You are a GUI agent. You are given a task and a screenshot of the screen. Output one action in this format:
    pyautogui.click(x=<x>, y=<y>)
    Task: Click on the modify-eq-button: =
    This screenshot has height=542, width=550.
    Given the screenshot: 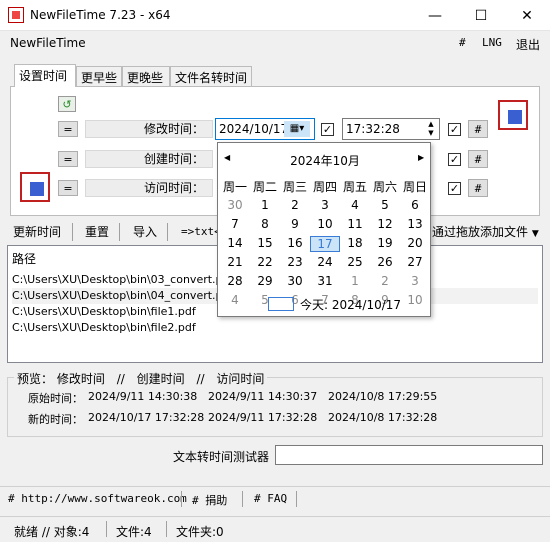 What is the action you would take?
    pyautogui.click(x=68, y=129)
    